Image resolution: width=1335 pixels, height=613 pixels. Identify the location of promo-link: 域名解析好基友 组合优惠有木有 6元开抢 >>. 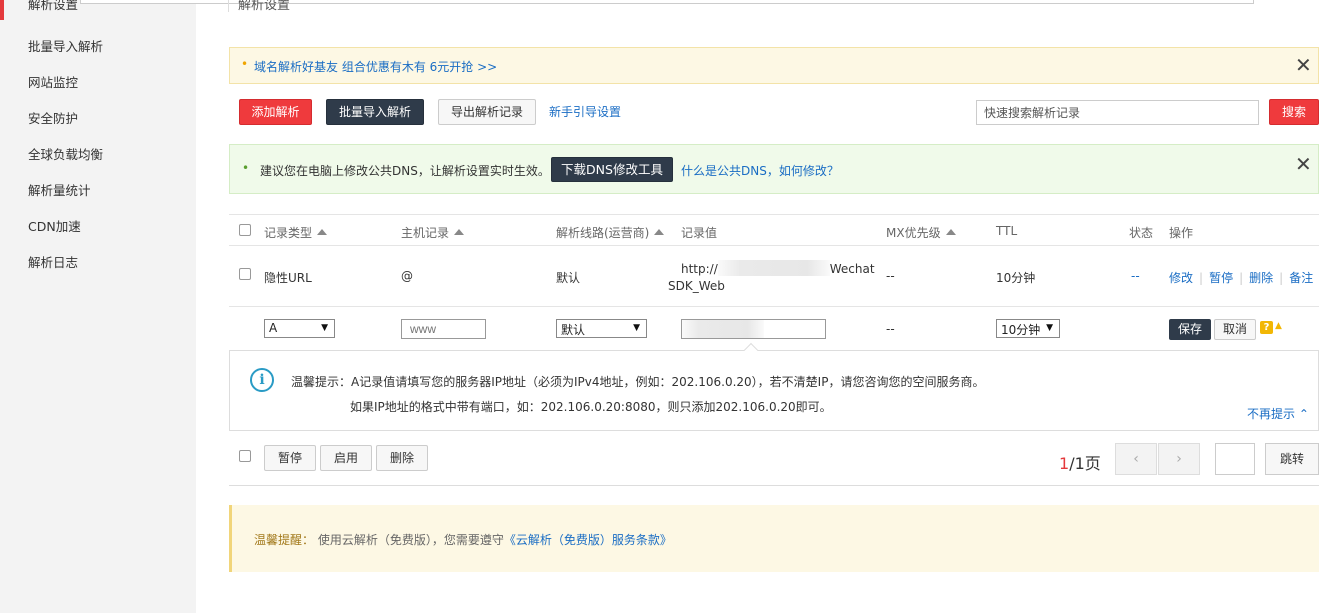
(375, 66).